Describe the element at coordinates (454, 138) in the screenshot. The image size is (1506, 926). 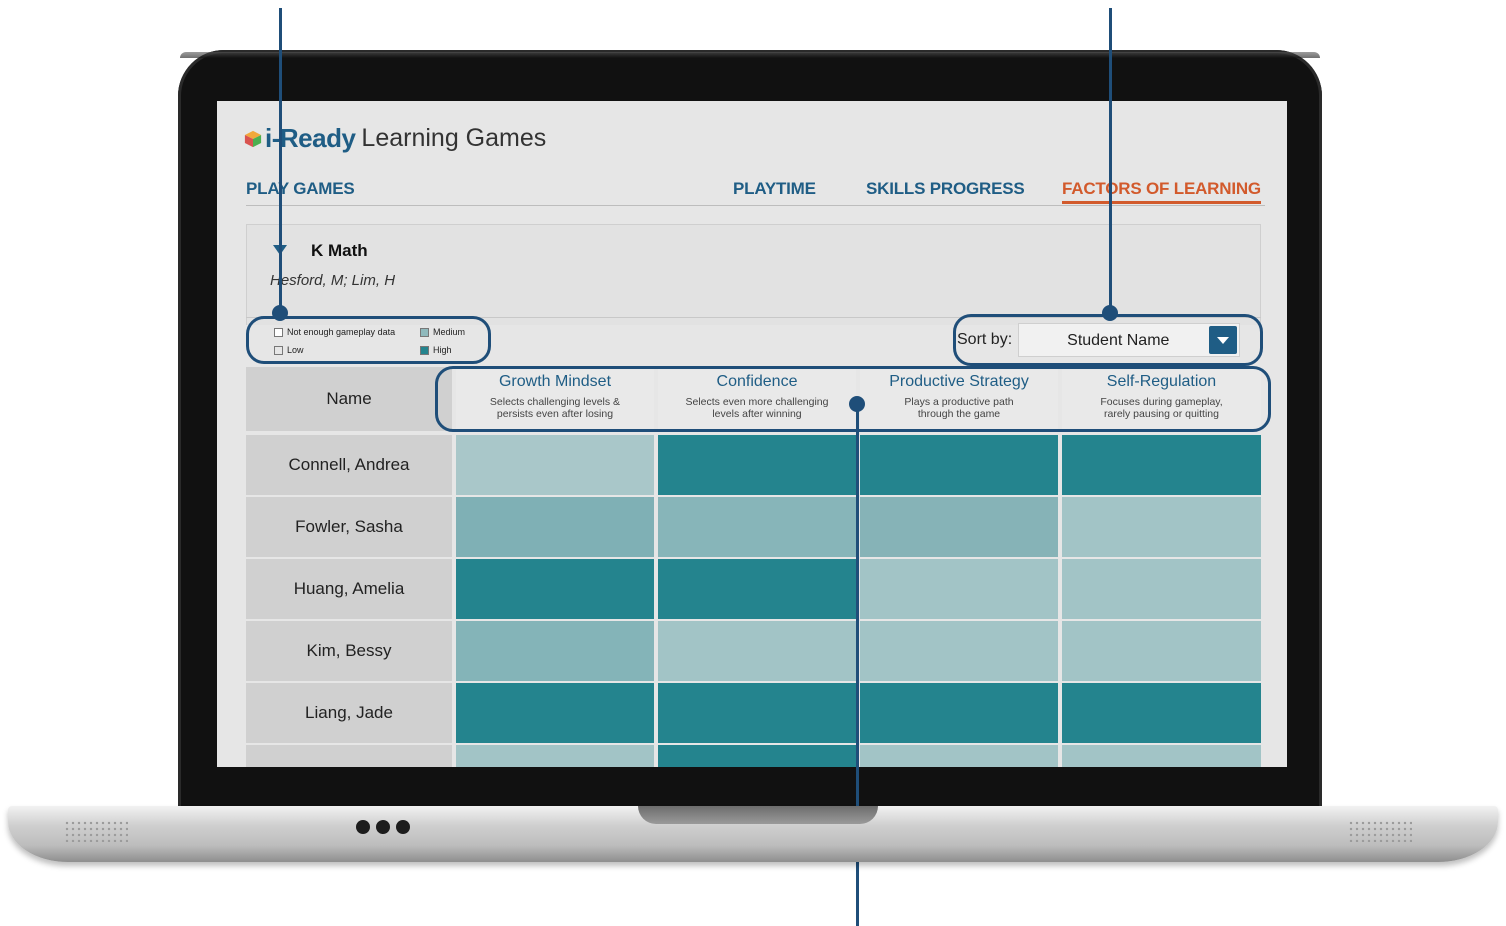
I see `product-name: Learning Games` at that location.